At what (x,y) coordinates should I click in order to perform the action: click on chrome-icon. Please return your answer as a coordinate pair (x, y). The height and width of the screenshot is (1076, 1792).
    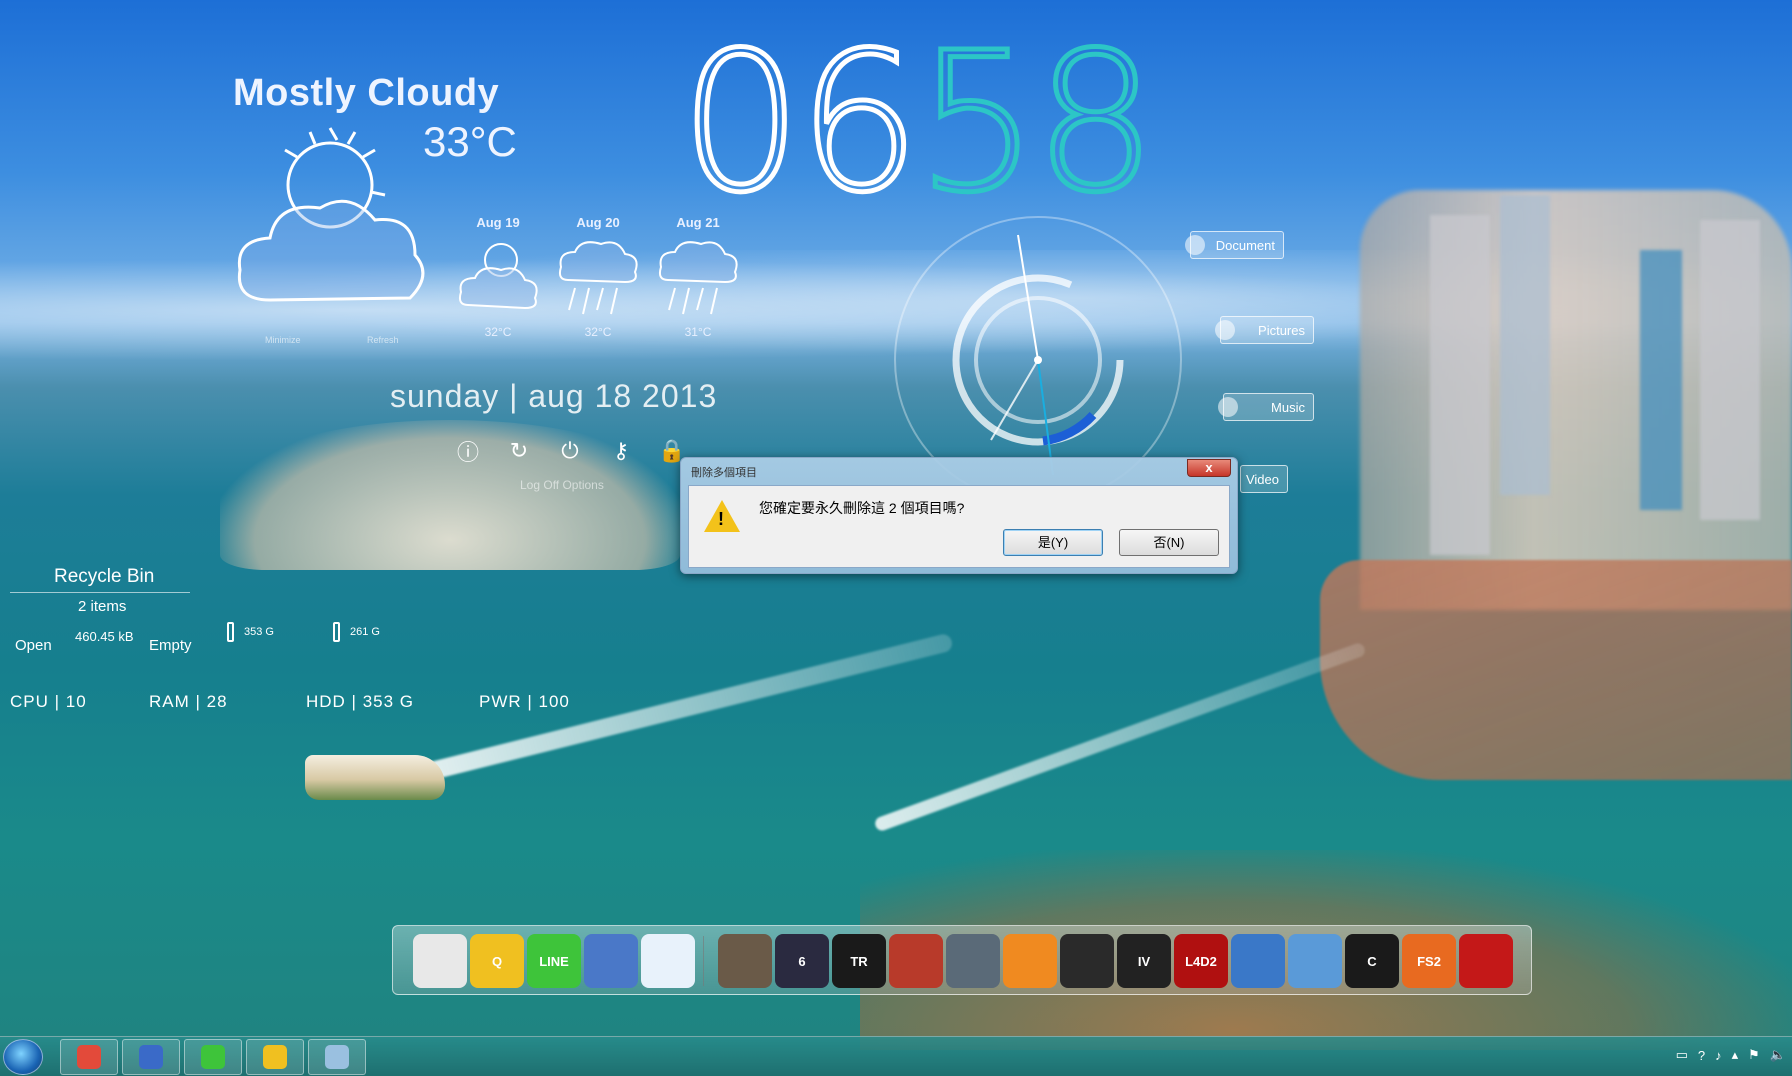
    Looking at the image, I should click on (89, 1057).